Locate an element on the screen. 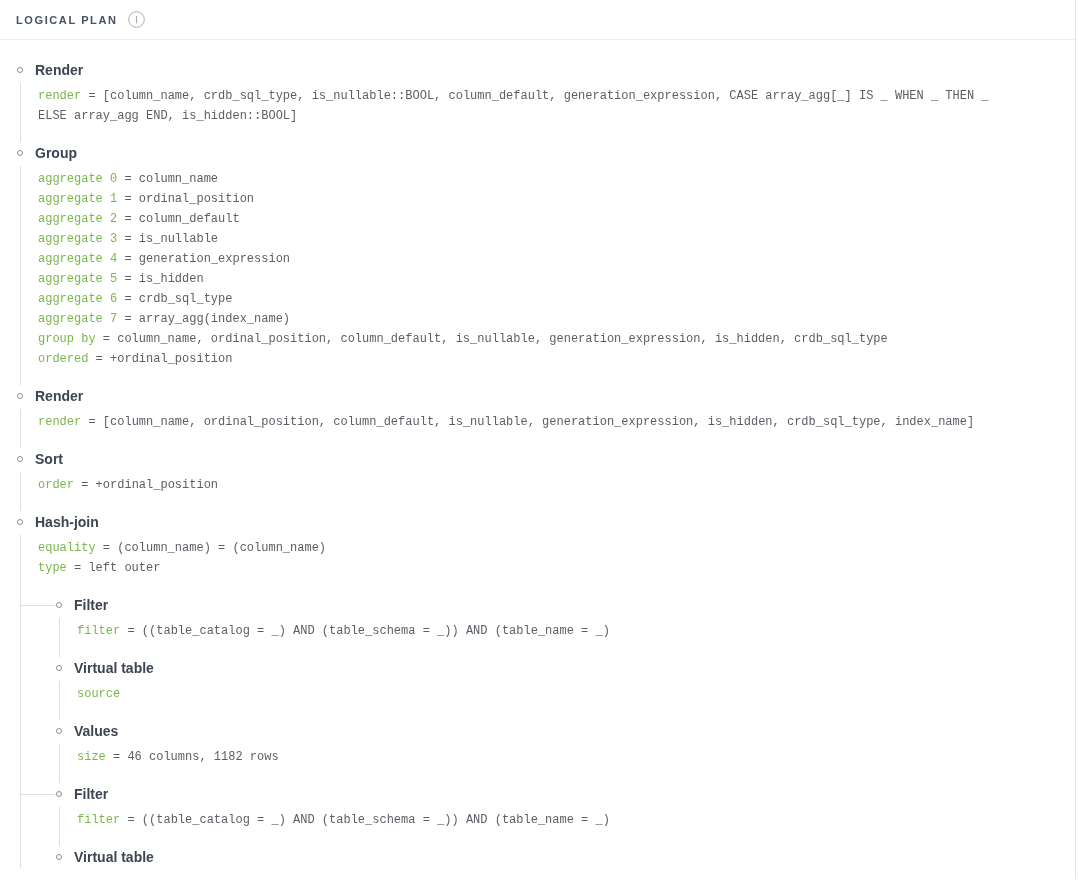 The height and width of the screenshot is (880, 1078). attribute-line: aggregate 7 = array_agg(index_name) is located at coordinates (165, 319).